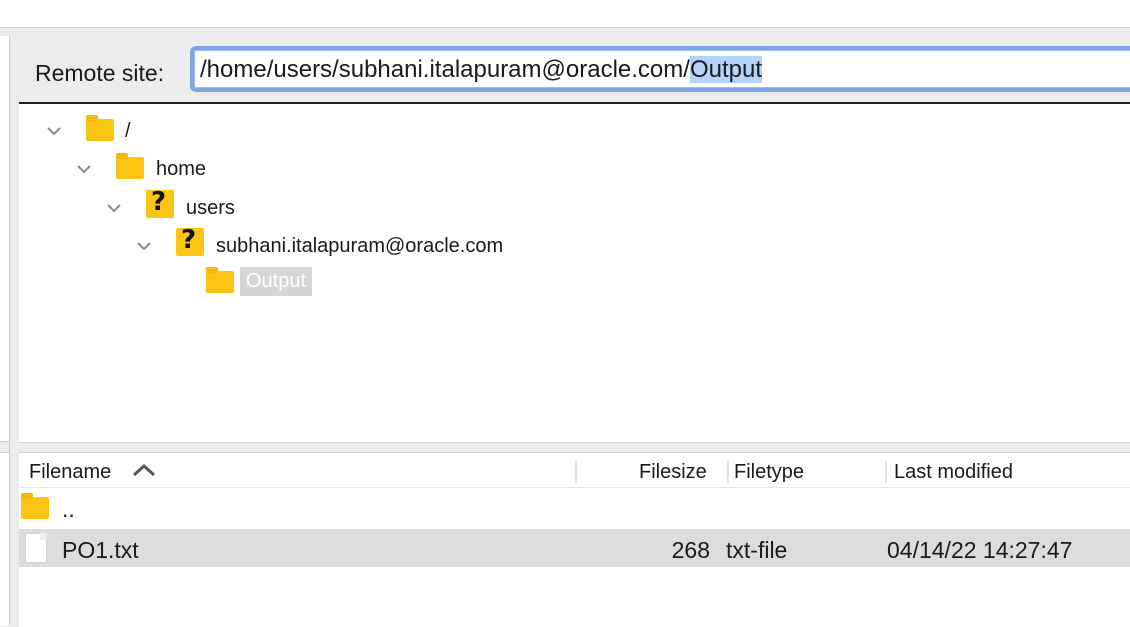 The height and width of the screenshot is (627, 1130). What do you see at coordinates (673, 472) in the screenshot?
I see `column-header-filesize: Filesize` at bounding box center [673, 472].